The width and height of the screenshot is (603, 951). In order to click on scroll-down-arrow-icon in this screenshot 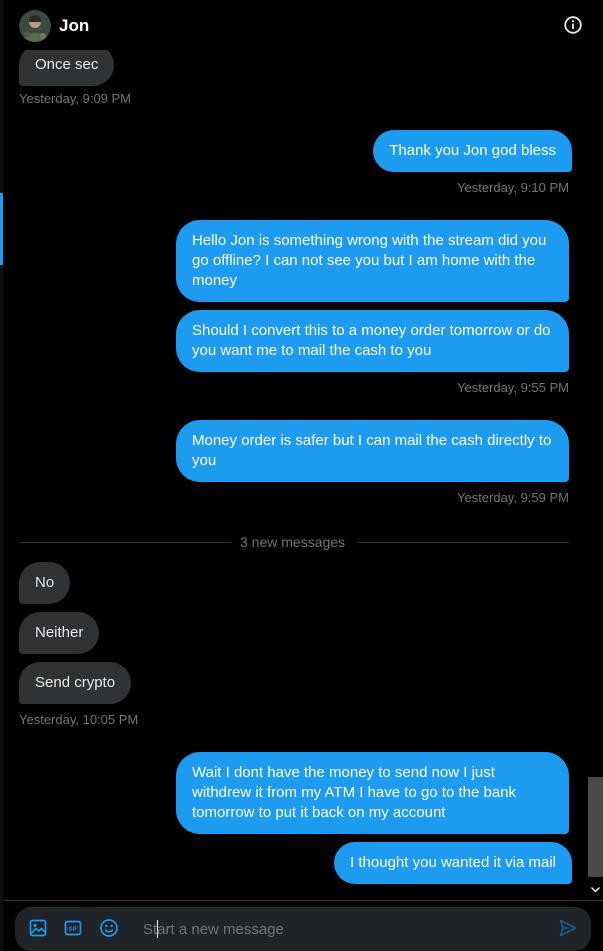, I will do `click(595, 889)`.